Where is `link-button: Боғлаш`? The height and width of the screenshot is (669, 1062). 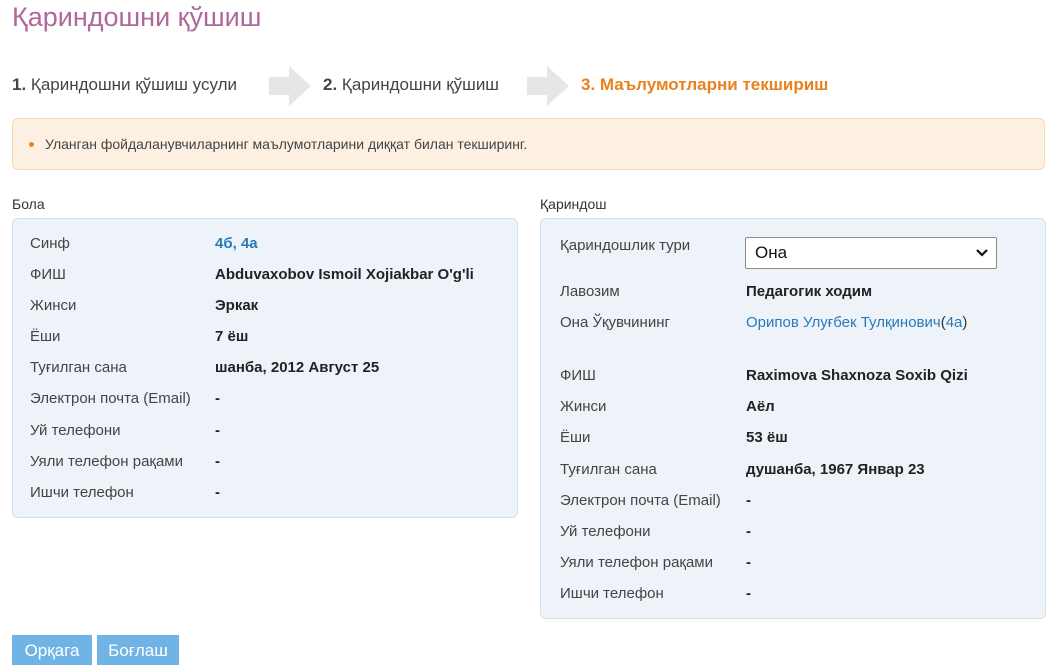 link-button: Боғлаш is located at coordinates (138, 650).